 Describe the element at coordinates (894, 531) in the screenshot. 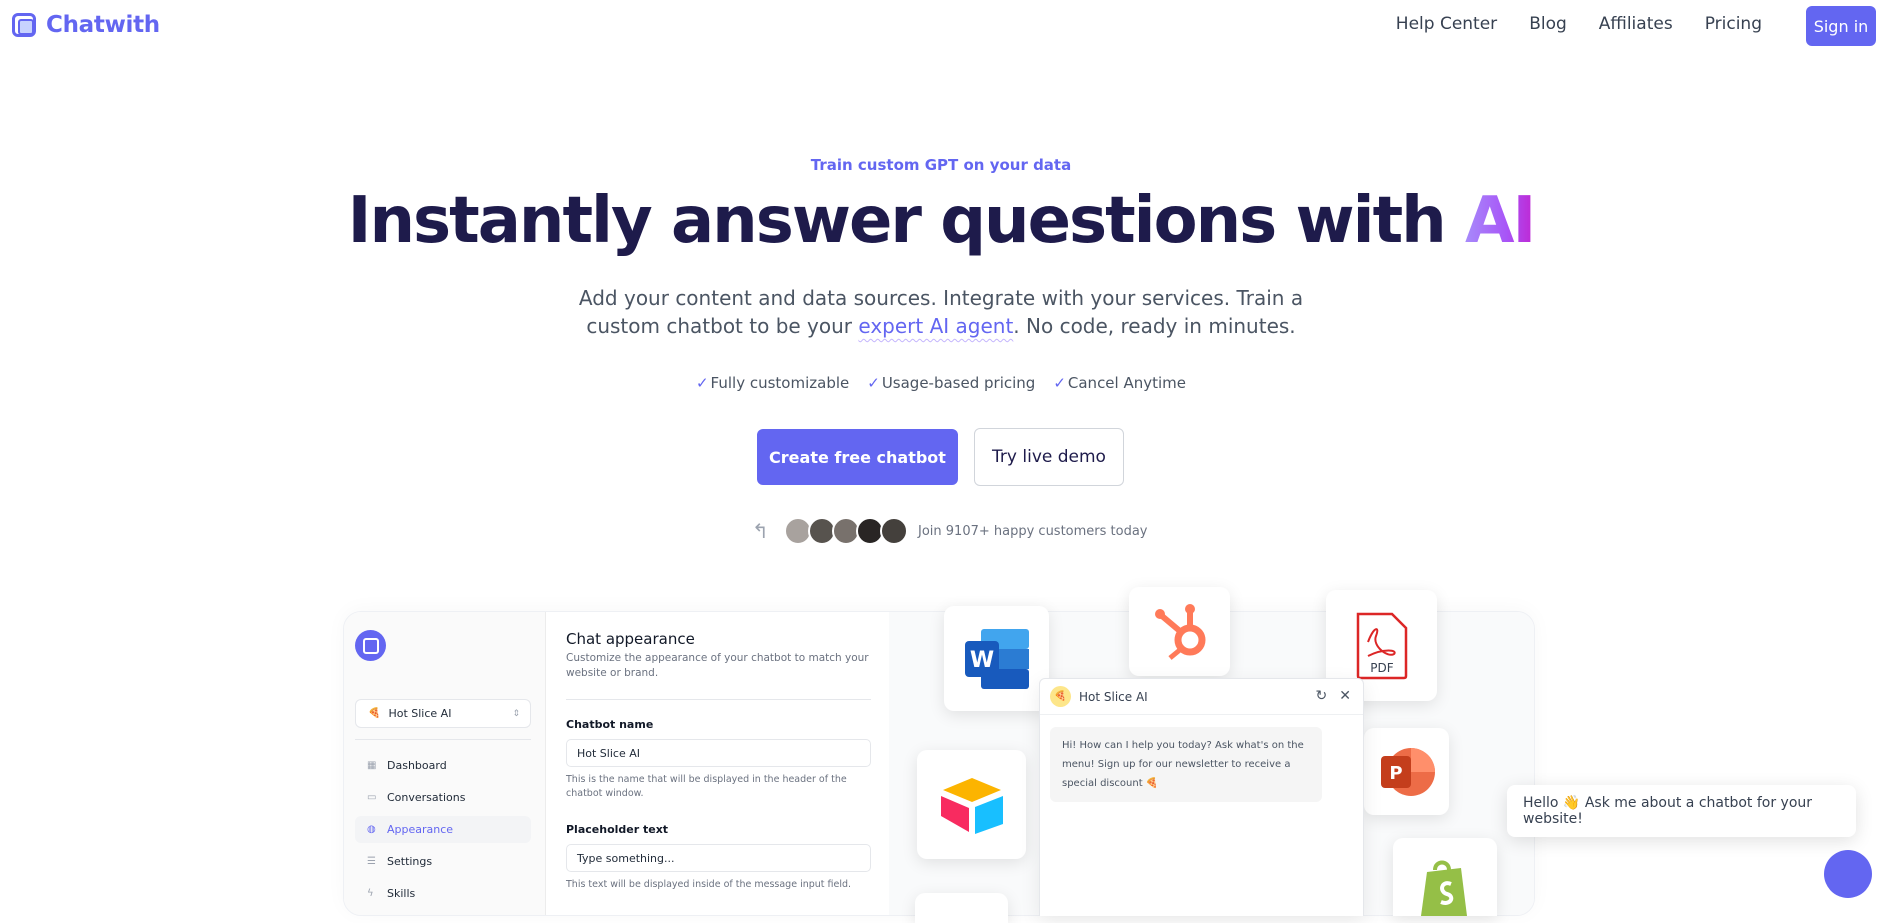

I see `avatar` at that location.